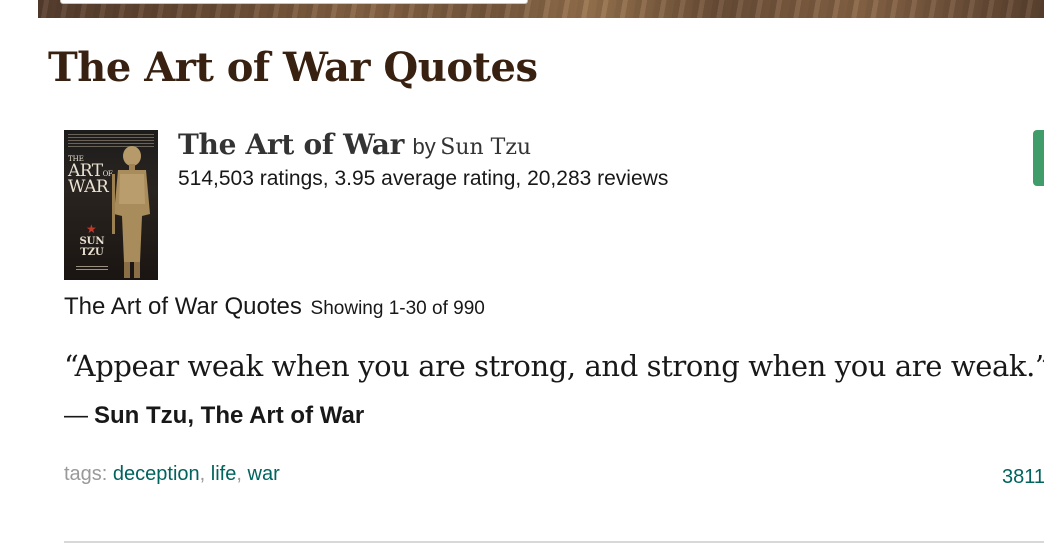  I want to click on tag-link-life: life, so click(224, 474).